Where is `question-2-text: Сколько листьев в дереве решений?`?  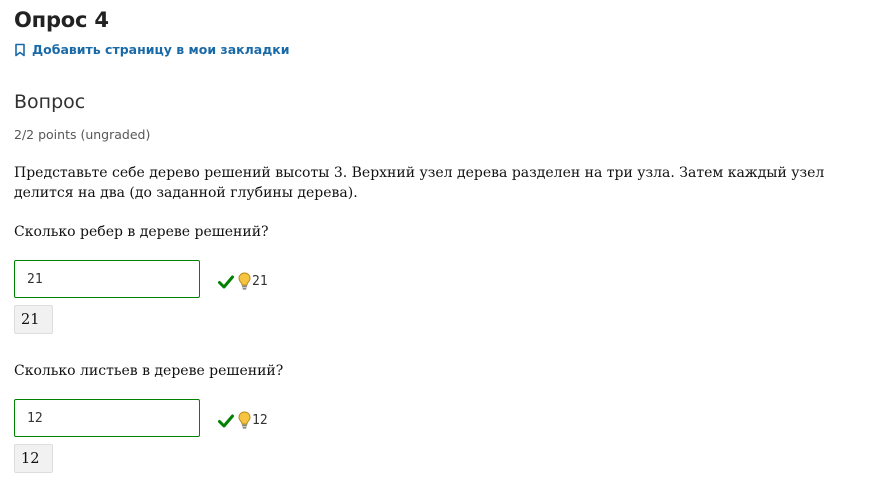 question-2-text: Сколько листьев в дереве решений? is located at coordinates (149, 371).